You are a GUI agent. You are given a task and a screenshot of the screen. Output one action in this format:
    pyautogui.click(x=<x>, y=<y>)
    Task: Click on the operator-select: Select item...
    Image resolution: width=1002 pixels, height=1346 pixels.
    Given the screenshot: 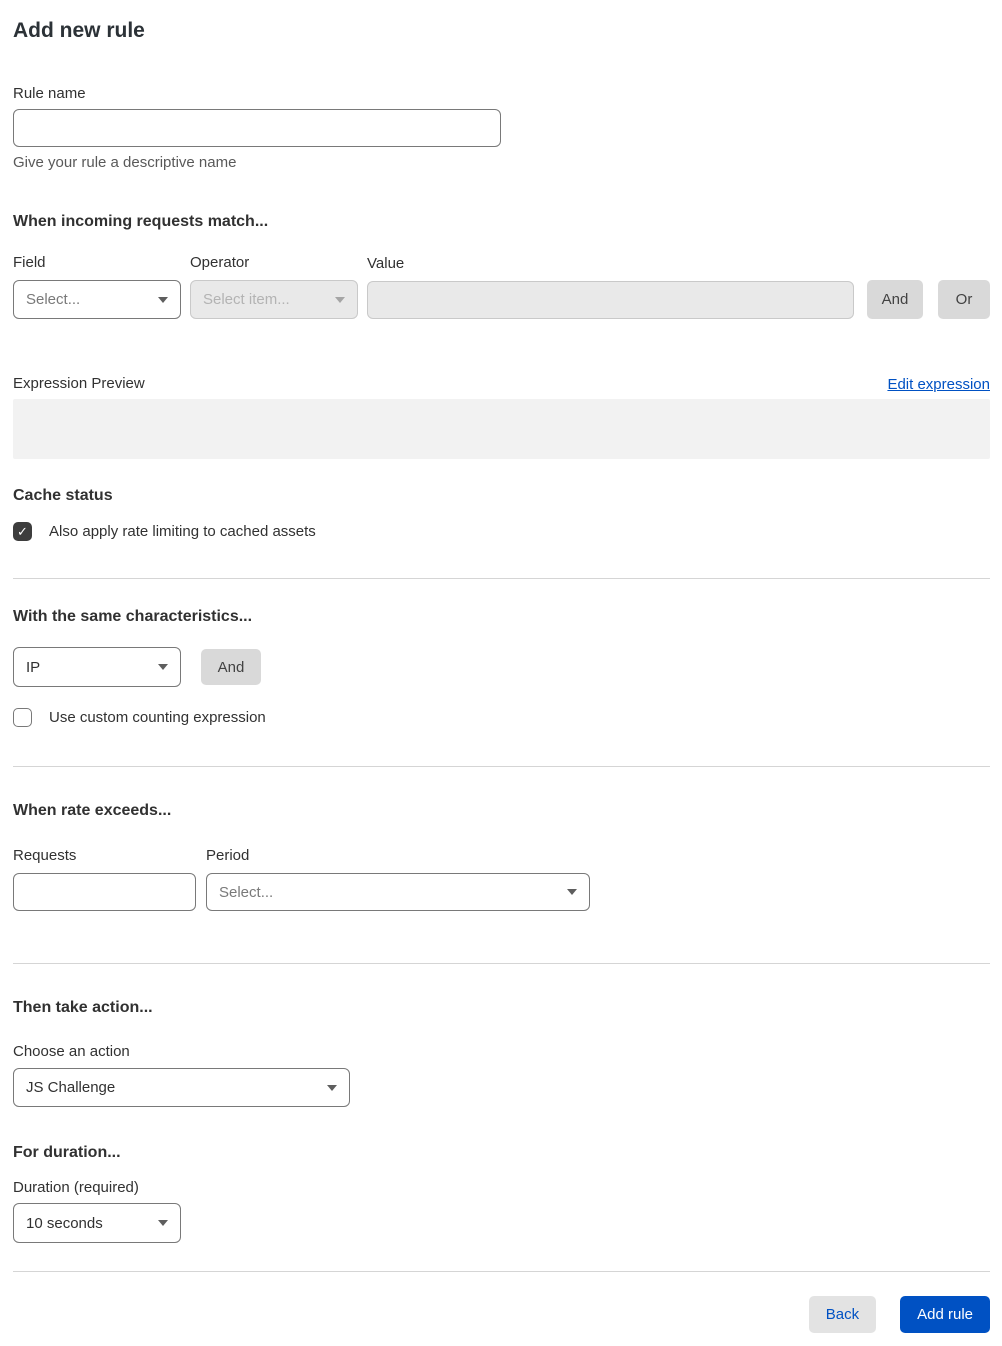 What is the action you would take?
    pyautogui.click(x=274, y=299)
    